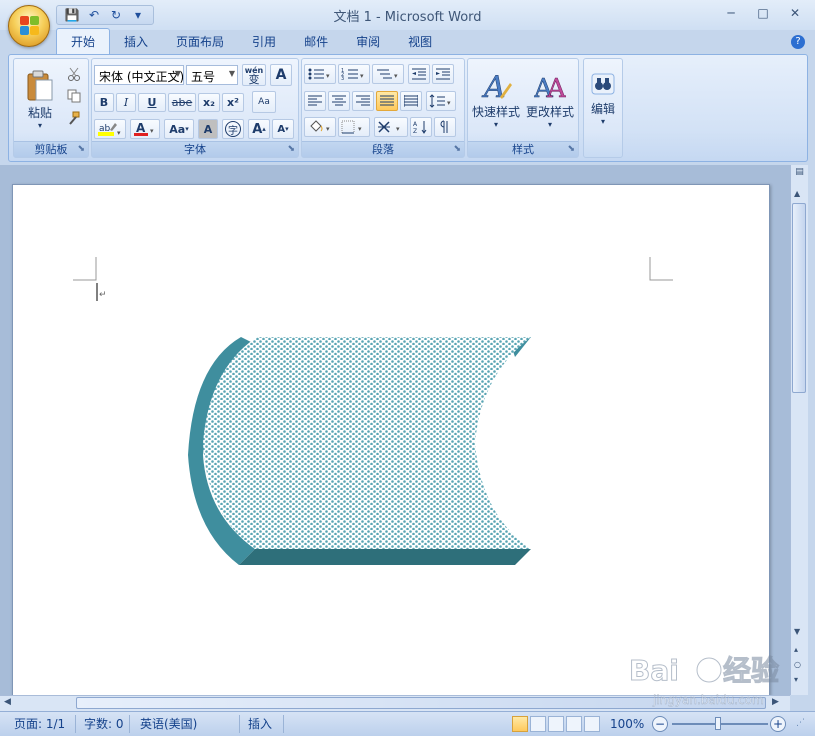 The image size is (815, 736). What do you see at coordinates (209, 102) in the screenshot?
I see `subscript-button: x₂` at bounding box center [209, 102].